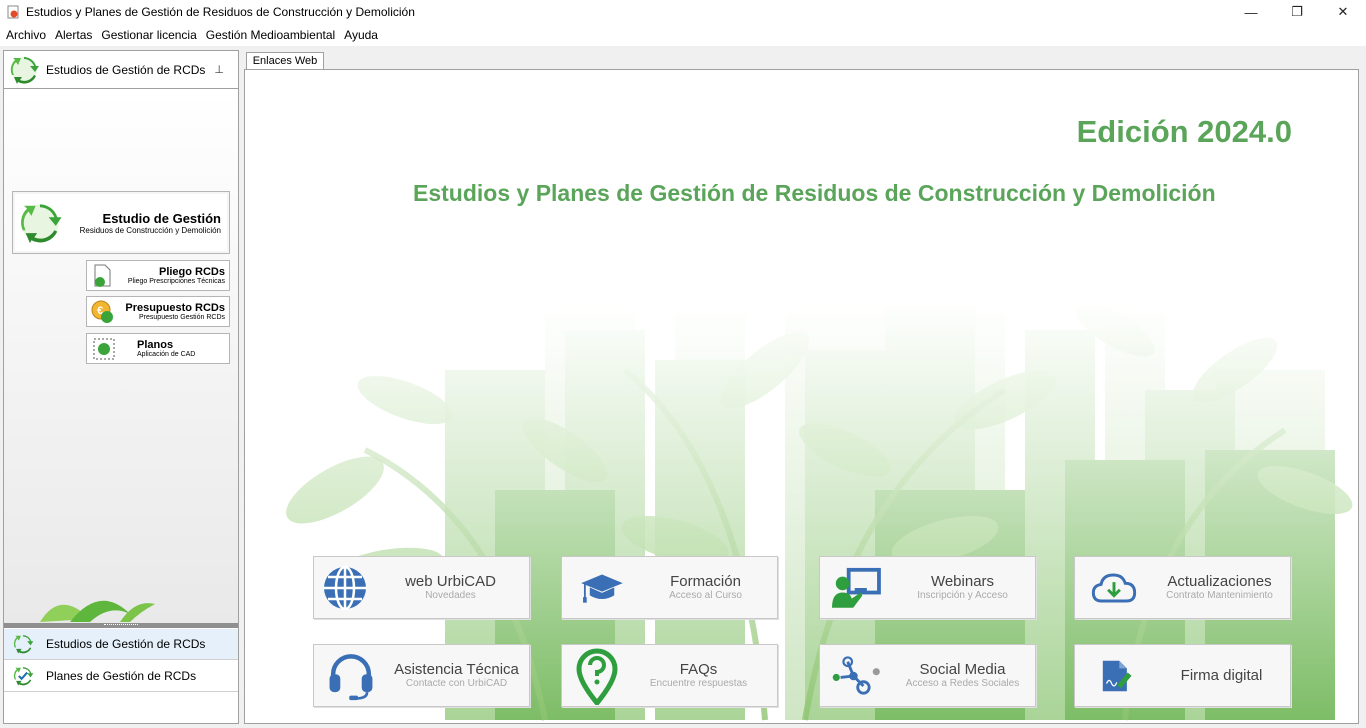 This screenshot has height=728, width=1366. What do you see at coordinates (155, 344) in the screenshot?
I see `planos-title: Planos` at bounding box center [155, 344].